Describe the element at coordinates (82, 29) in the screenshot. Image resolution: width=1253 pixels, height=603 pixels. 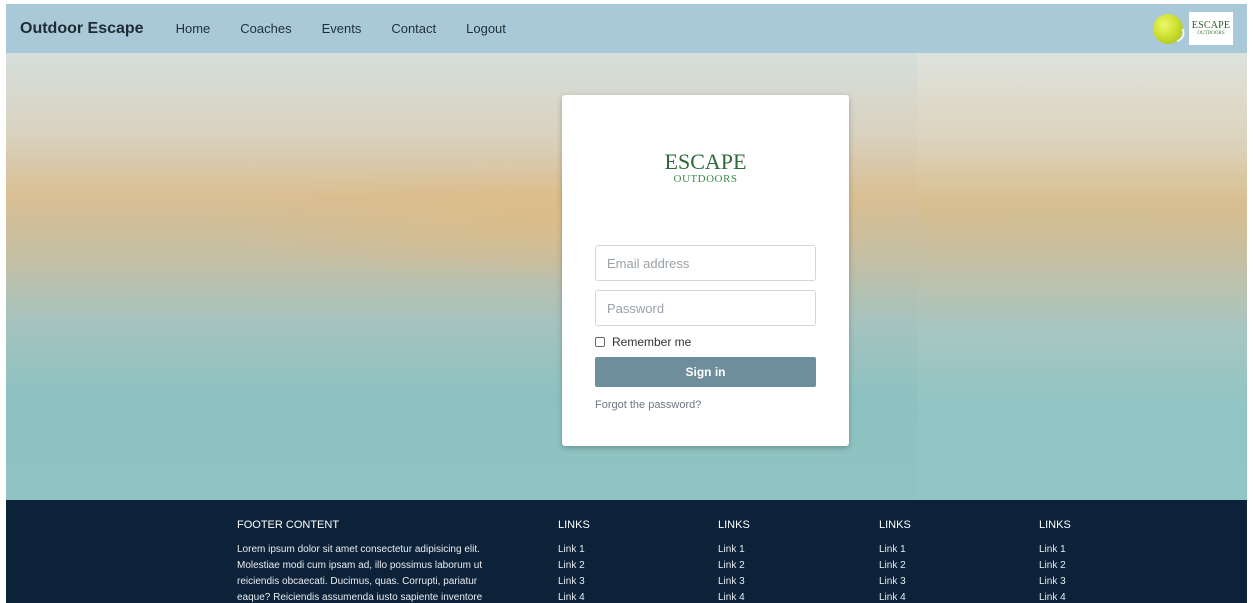
I see `brand-title: Outdoor Escape` at that location.